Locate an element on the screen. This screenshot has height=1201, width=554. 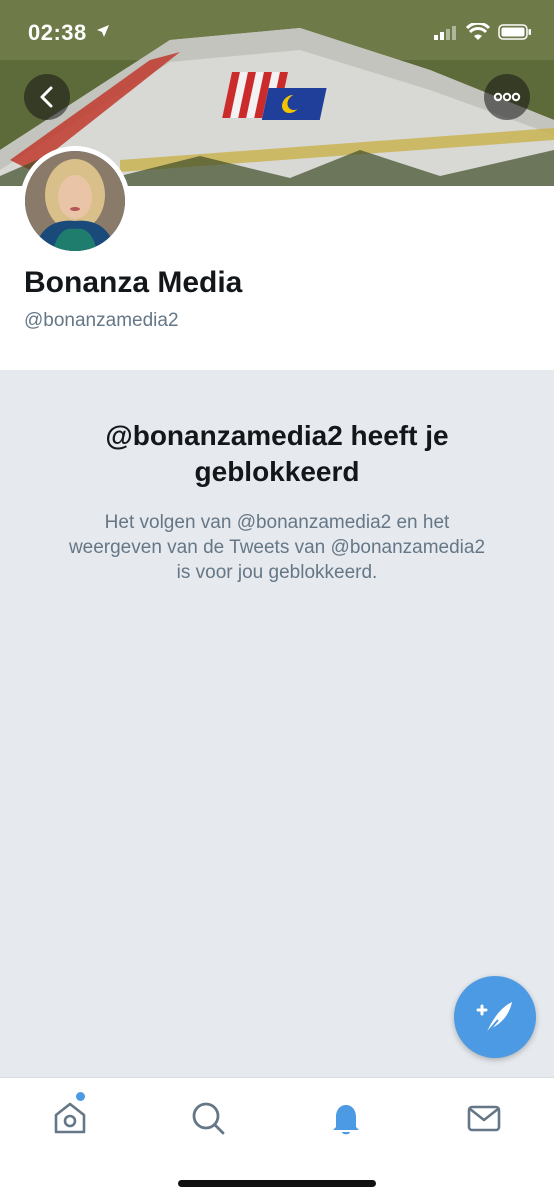
avatar is located at coordinates (75, 201).